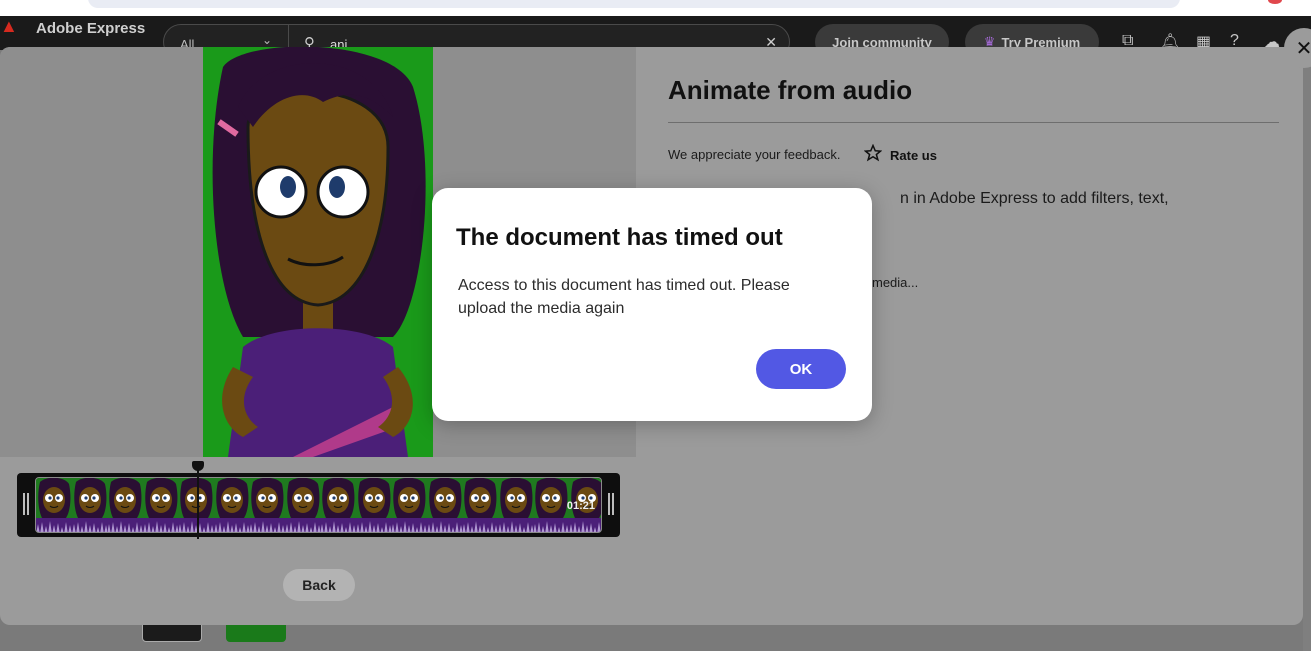 The image size is (1311, 651). I want to click on app-title: Adobe Express, so click(90, 28).